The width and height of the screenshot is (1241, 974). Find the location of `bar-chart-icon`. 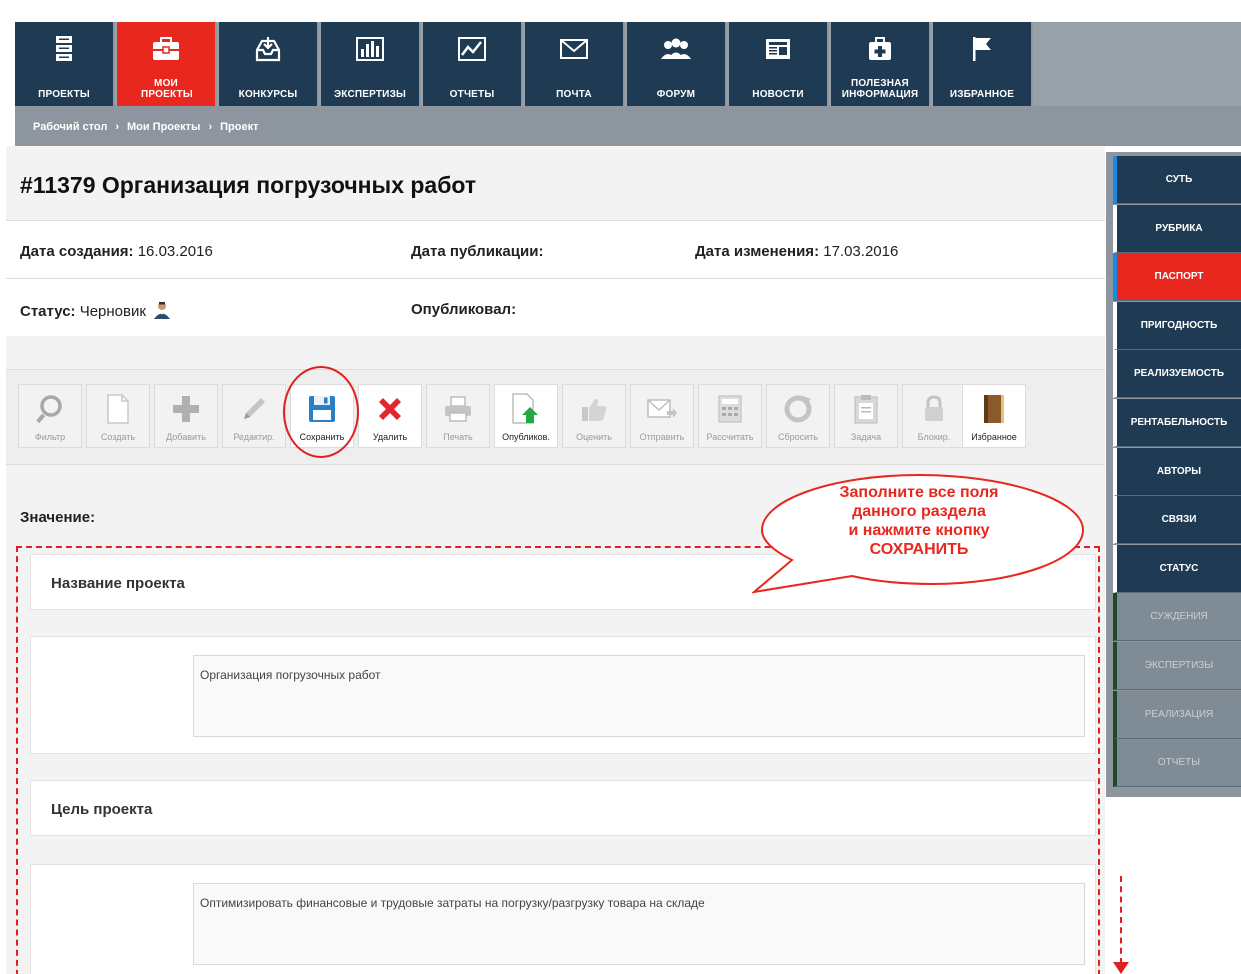

bar-chart-icon is located at coordinates (370, 49).